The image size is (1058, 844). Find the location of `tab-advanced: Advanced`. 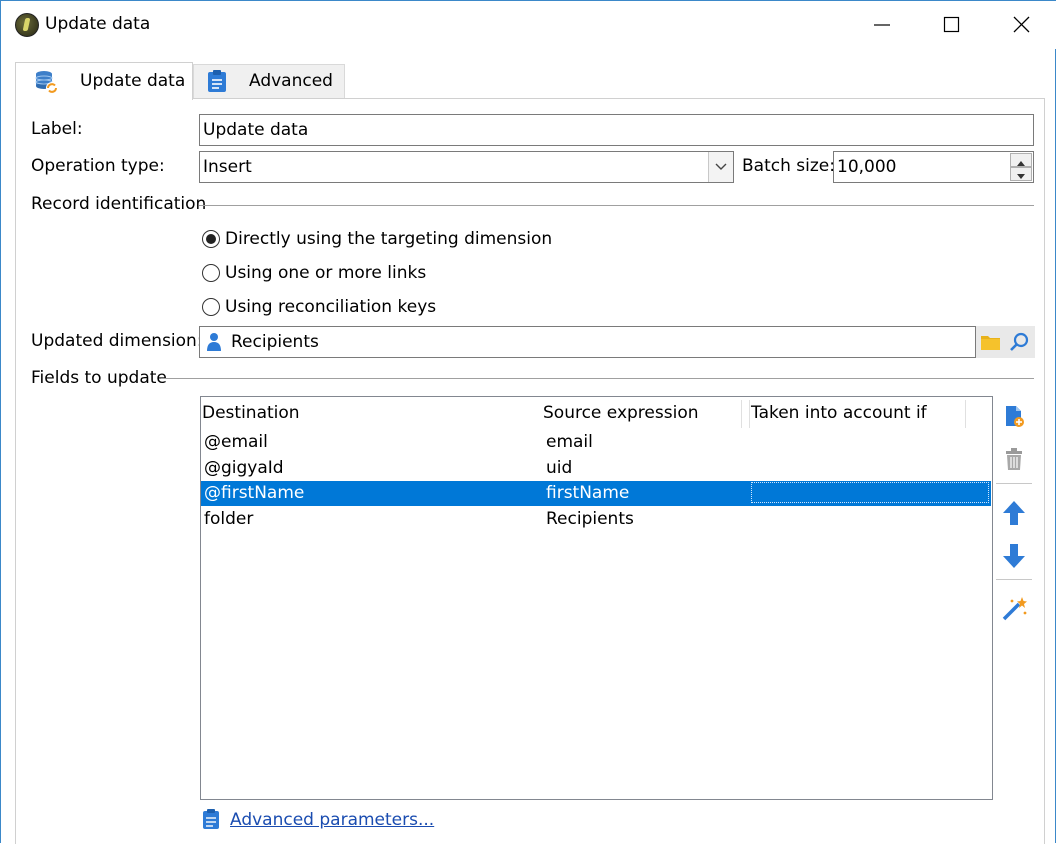

tab-advanced: Advanced is located at coordinates (269, 81).